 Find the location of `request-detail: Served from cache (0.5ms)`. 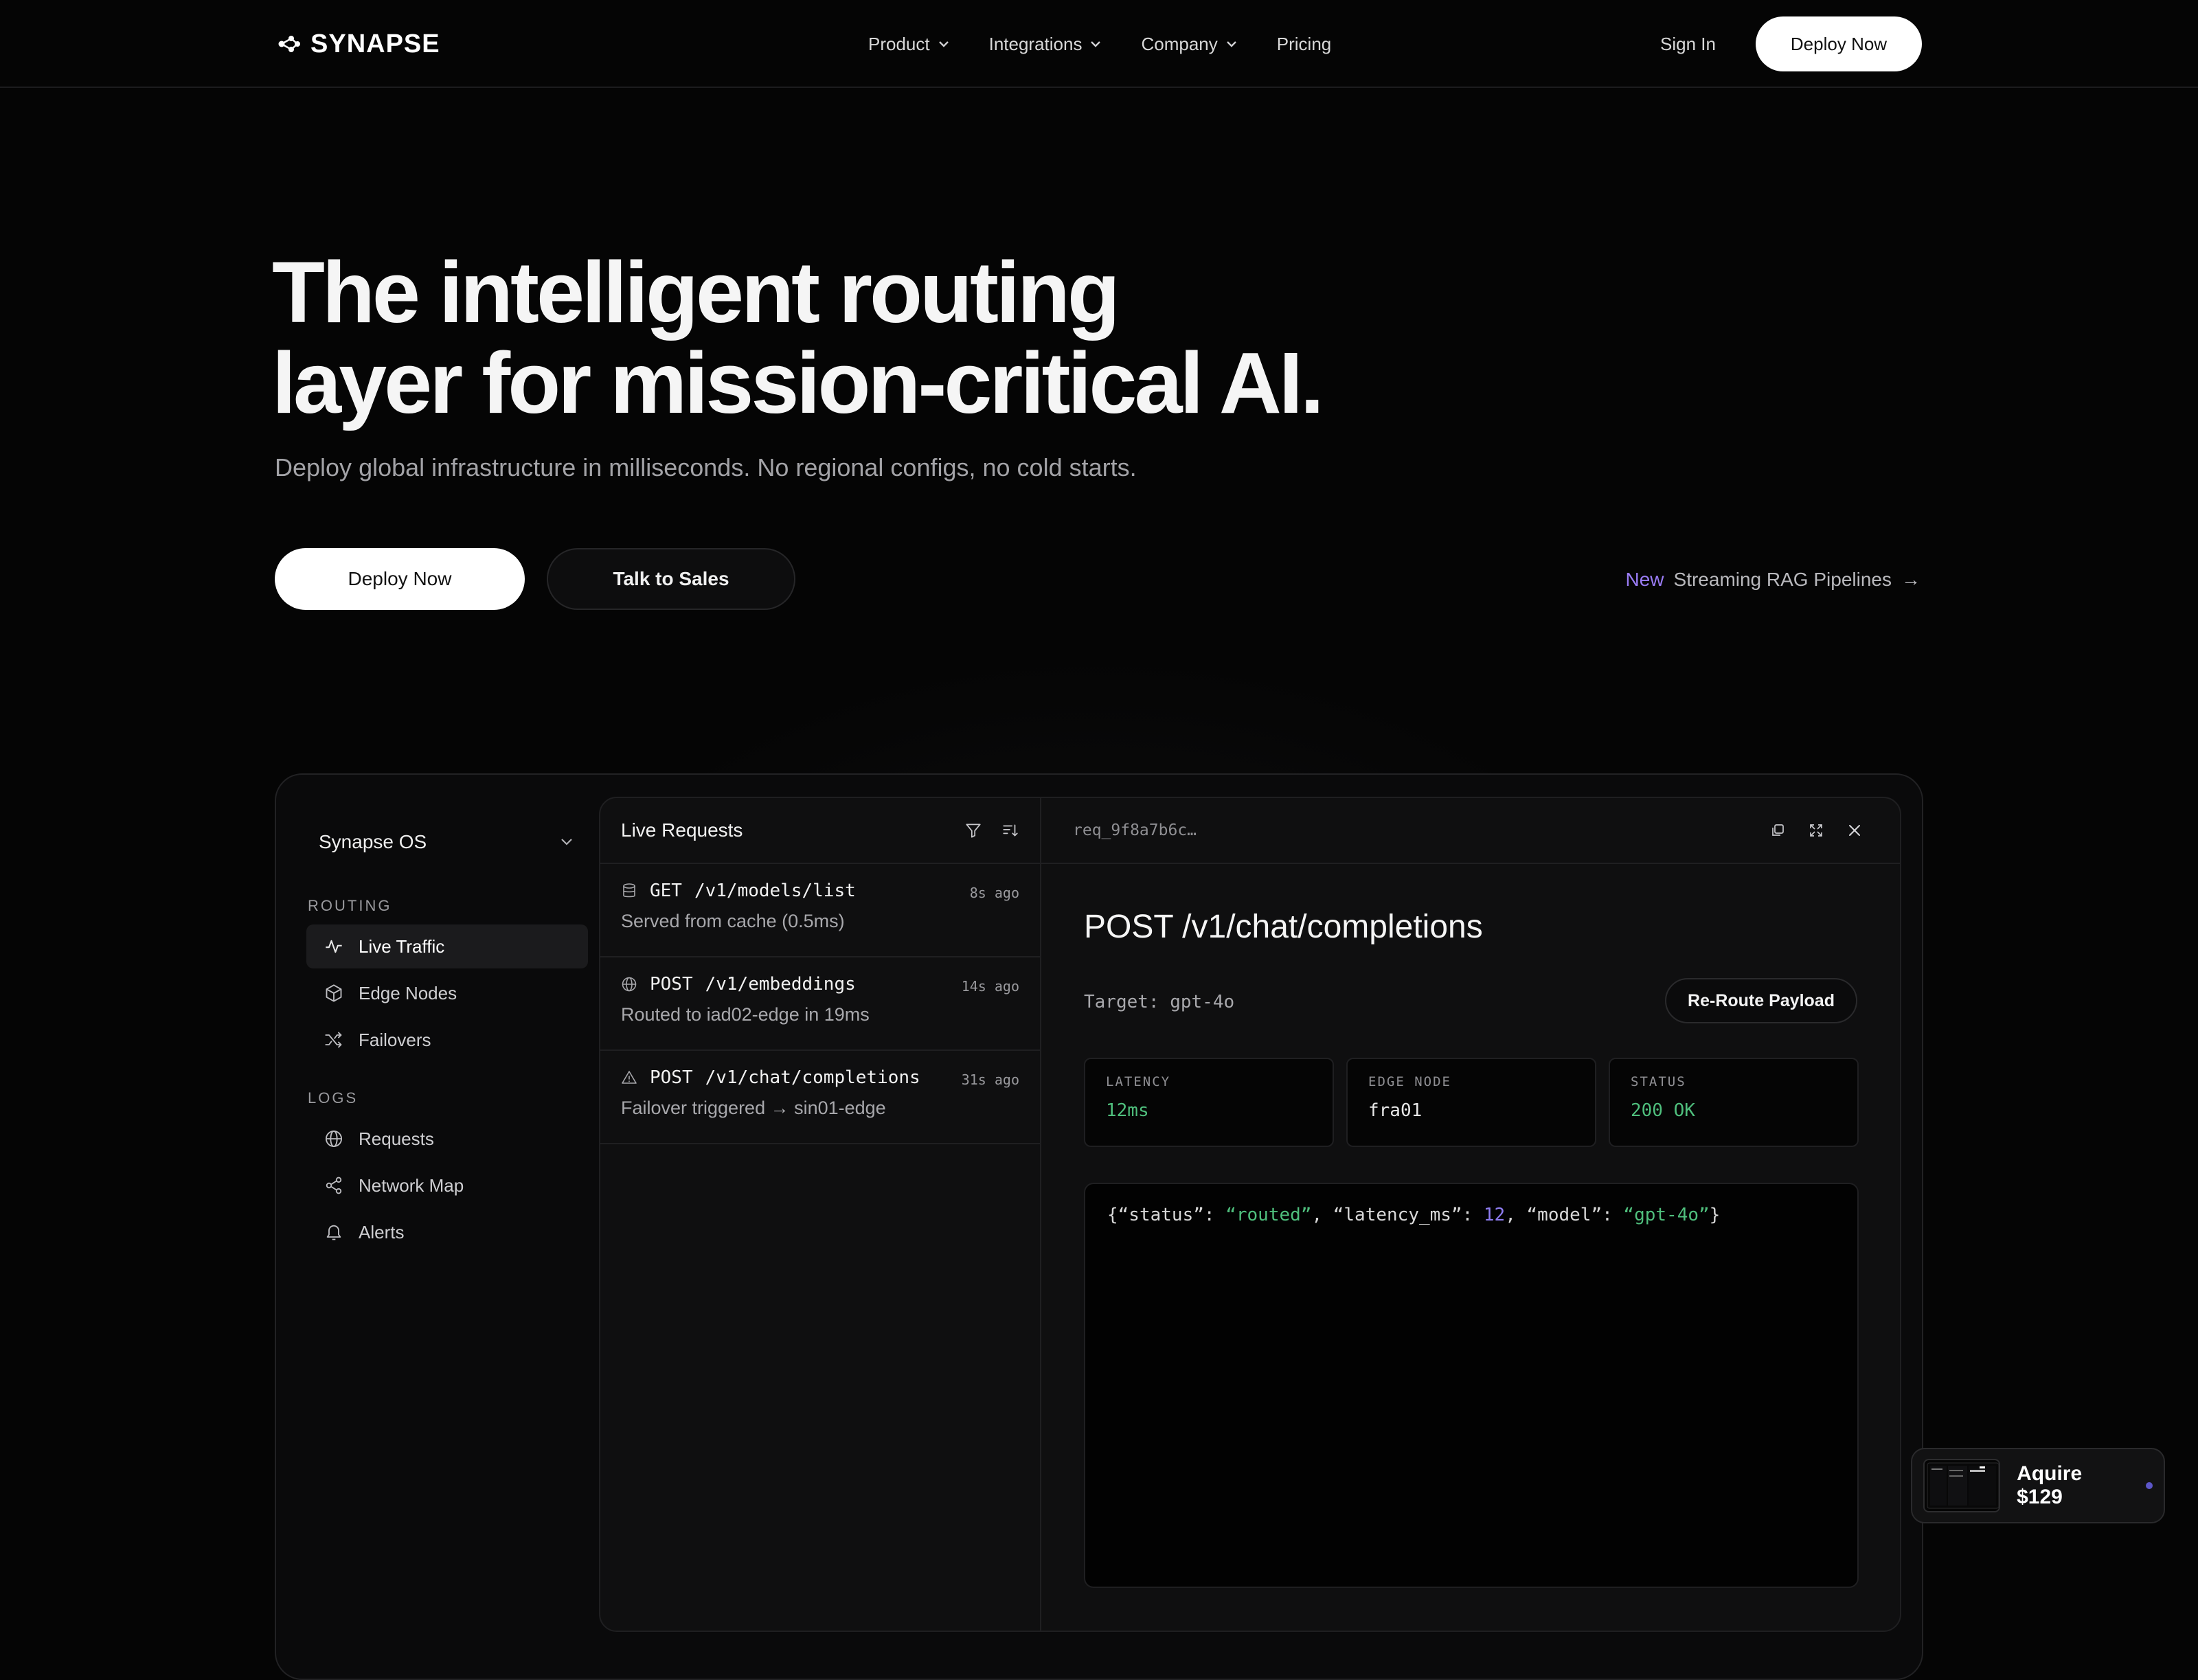

request-detail: Served from cache (0.5ms) is located at coordinates (733, 921).